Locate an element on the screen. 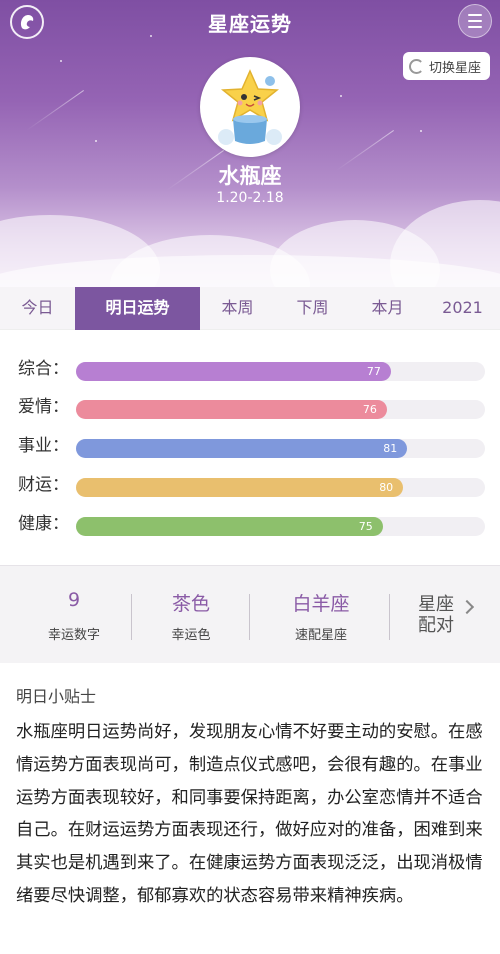  bar-row-wealth: 财运： 80 is located at coordinates (253, 485).